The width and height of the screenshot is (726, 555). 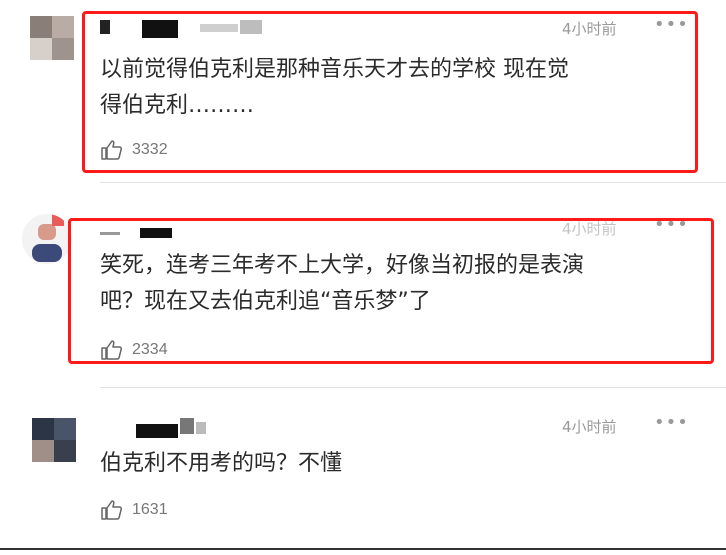 I want to click on like-count: 2334, so click(x=150, y=349).